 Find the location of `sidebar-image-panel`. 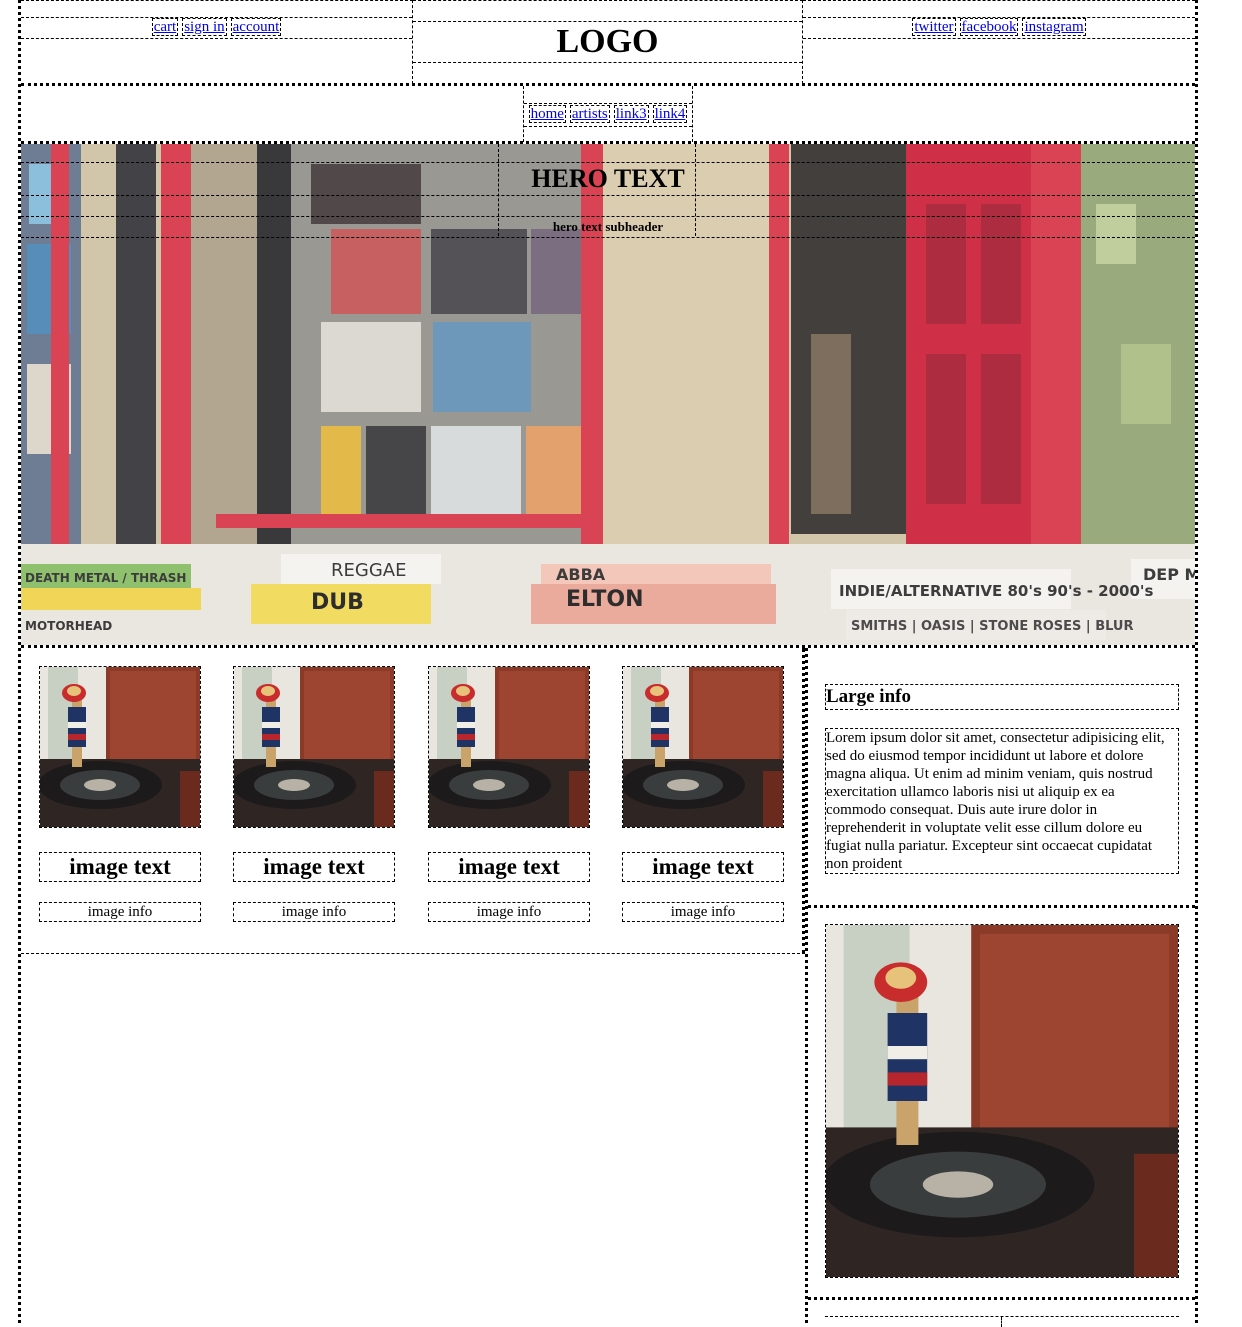

sidebar-image-panel is located at coordinates (1001, 1104).